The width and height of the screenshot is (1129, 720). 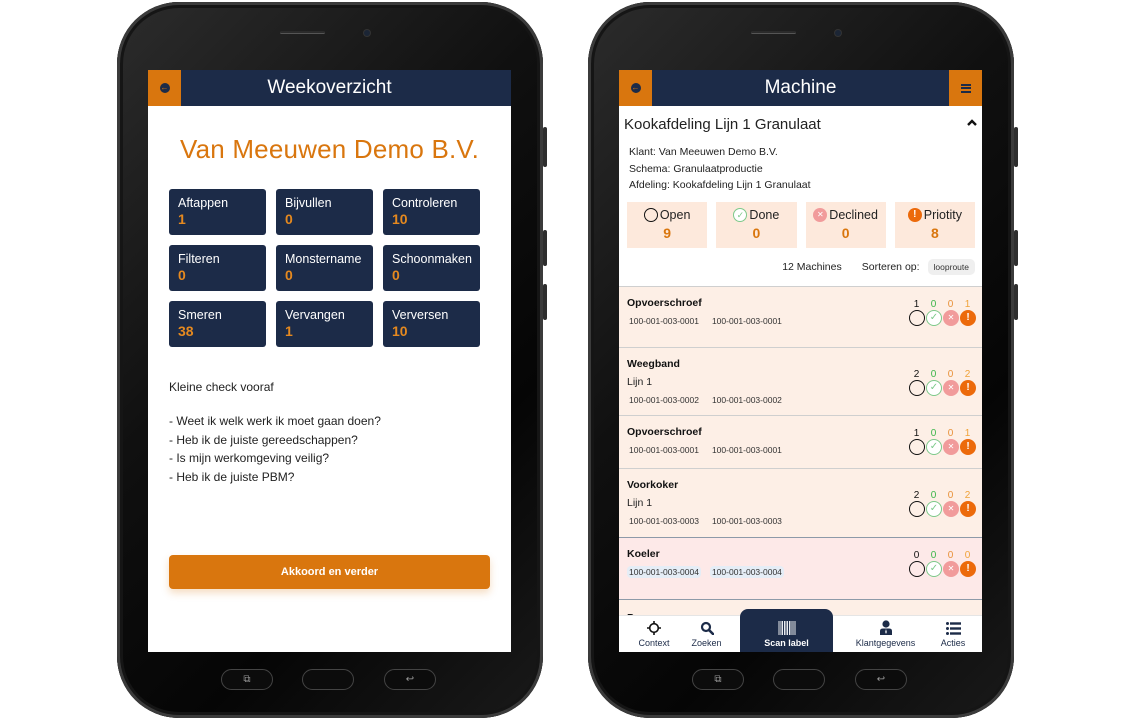 What do you see at coordinates (853, 214) in the screenshot?
I see `stat-label: Declined` at bounding box center [853, 214].